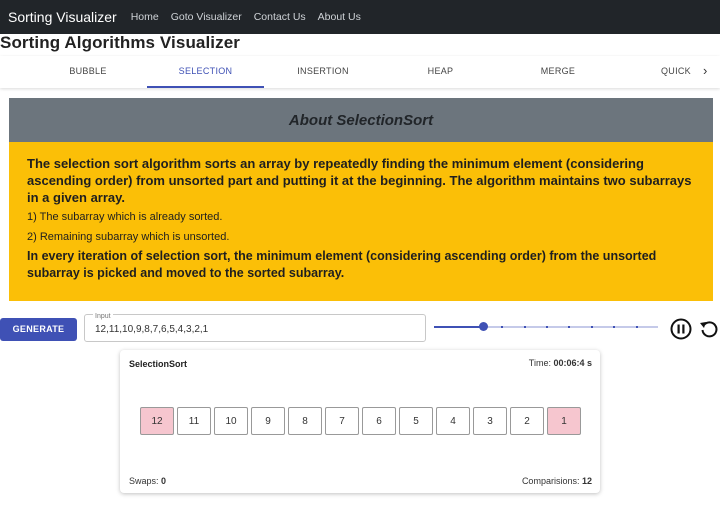 The image size is (720, 510). Describe the element at coordinates (572, 363) in the screenshot. I see `timer-value: 00:06:4 s` at that location.